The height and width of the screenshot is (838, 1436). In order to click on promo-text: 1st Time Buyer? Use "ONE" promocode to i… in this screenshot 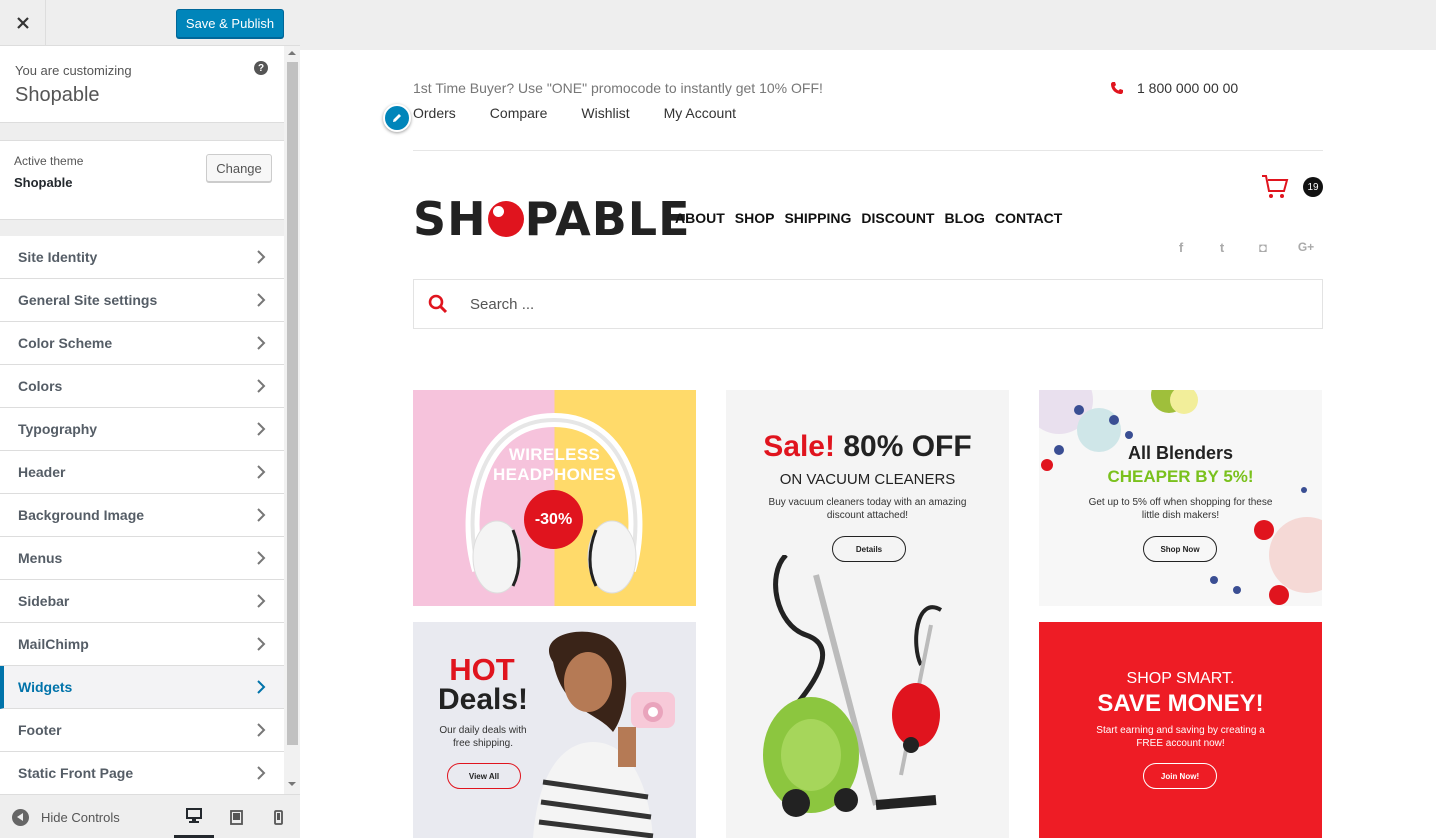, I will do `click(618, 88)`.